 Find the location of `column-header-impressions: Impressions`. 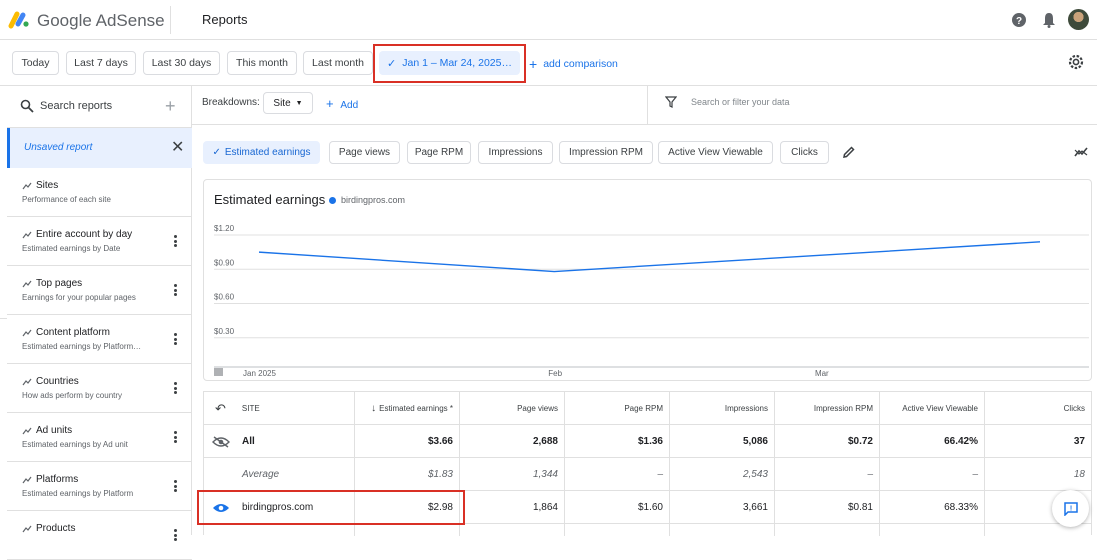

column-header-impressions: Impressions is located at coordinates (721, 408).